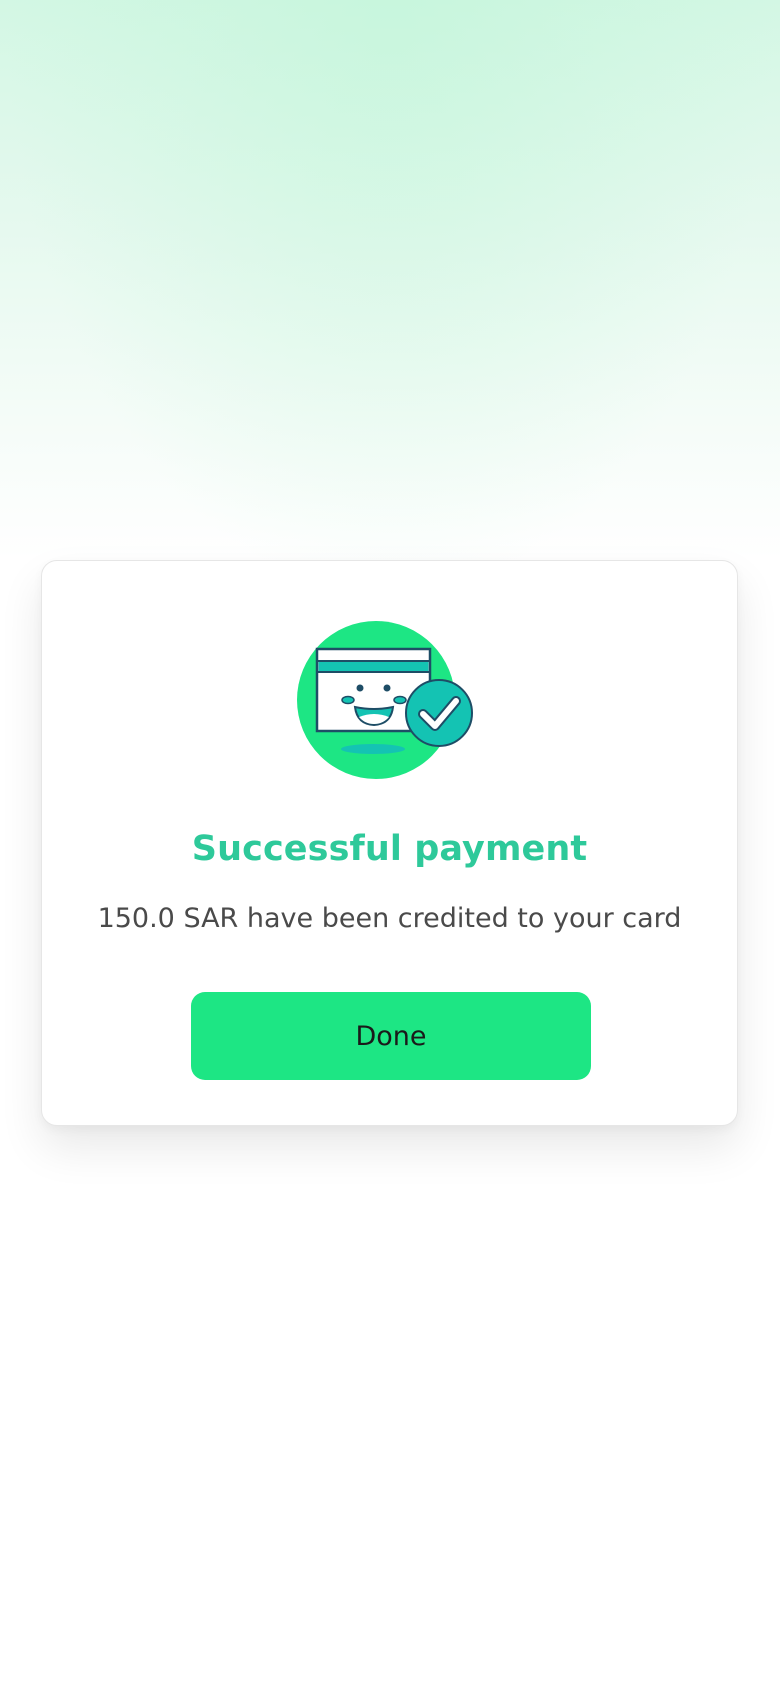  What do you see at coordinates (392, 700) in the screenshot?
I see `smiling-card-check-icon` at bounding box center [392, 700].